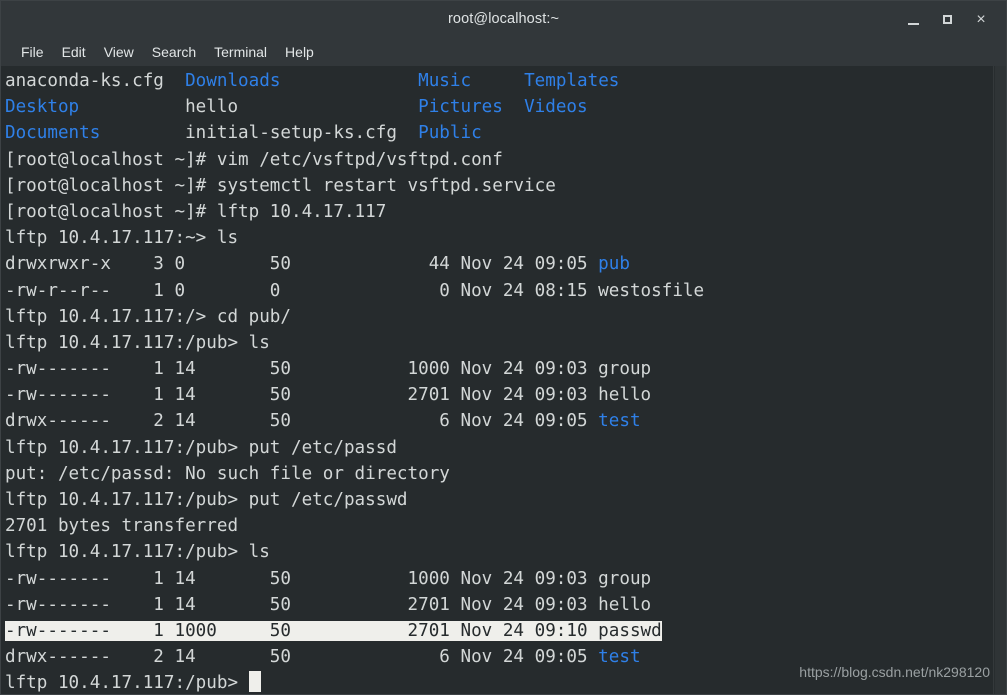 This screenshot has width=1007, height=695. What do you see at coordinates (913, 20) in the screenshot?
I see `minimize-button` at bounding box center [913, 20].